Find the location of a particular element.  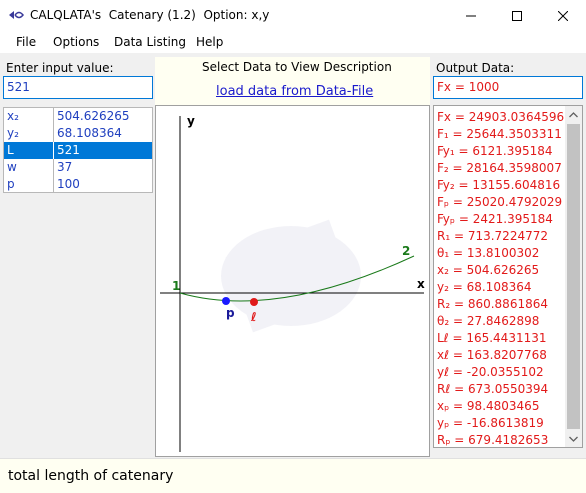

row-value: 68.108364 is located at coordinates (89, 133).